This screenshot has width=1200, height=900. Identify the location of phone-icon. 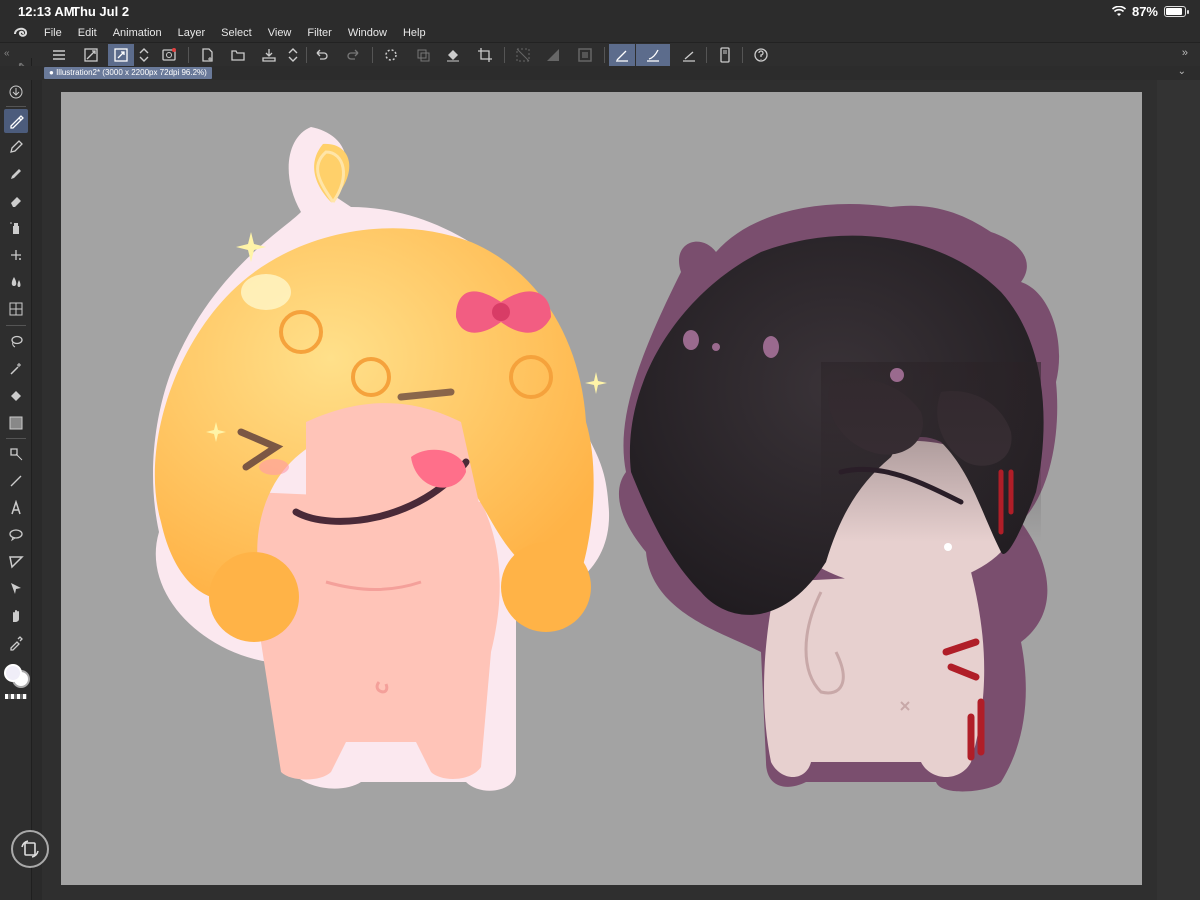
(725, 55).